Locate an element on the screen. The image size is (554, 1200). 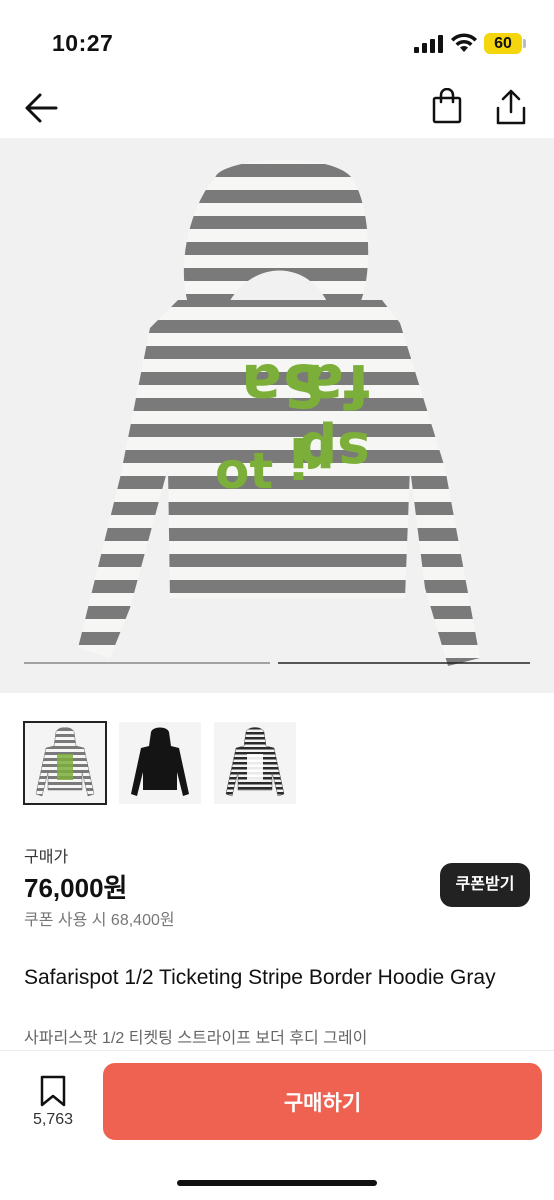
cellular-signal-icon is located at coordinates (428, 44).